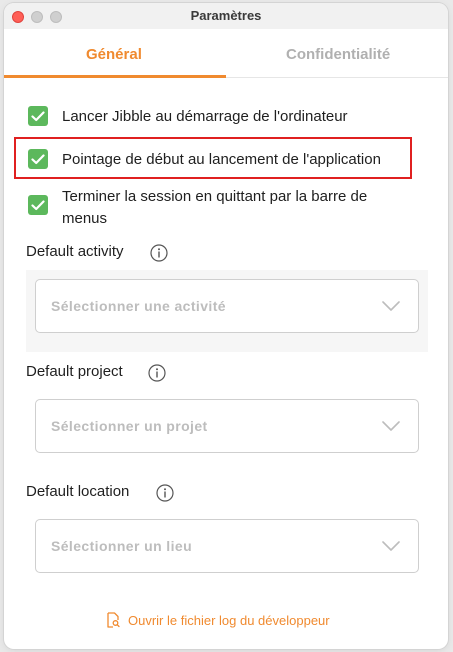 The image size is (453, 652). I want to click on open-developer-log-link: Ouvrir le fichier log du développeur, so click(218, 620).